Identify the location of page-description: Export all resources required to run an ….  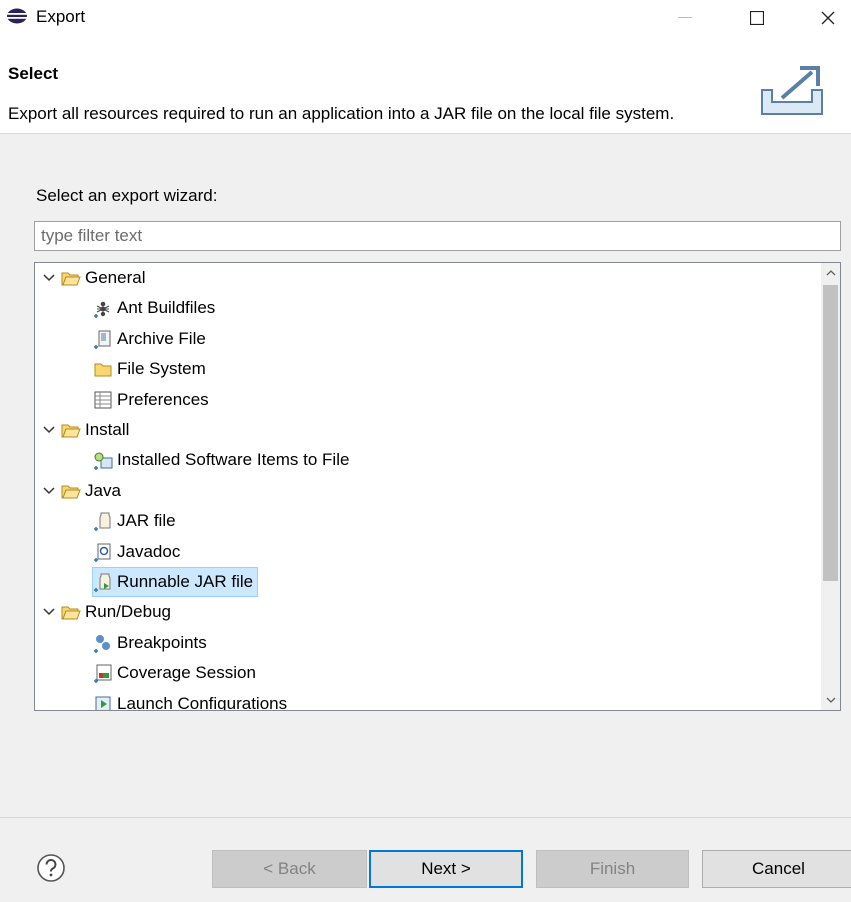
(341, 113).